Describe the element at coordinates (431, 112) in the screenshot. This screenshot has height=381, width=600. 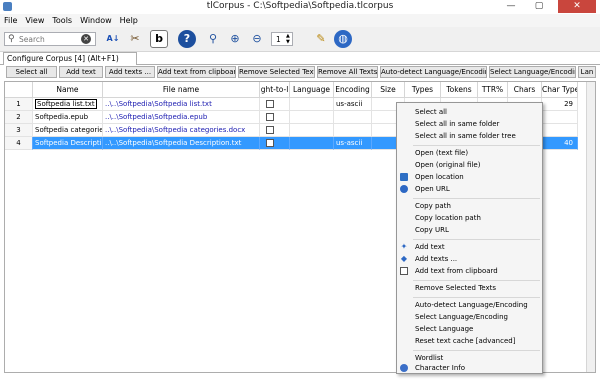
I see `menu-item-label: Select all` at that location.